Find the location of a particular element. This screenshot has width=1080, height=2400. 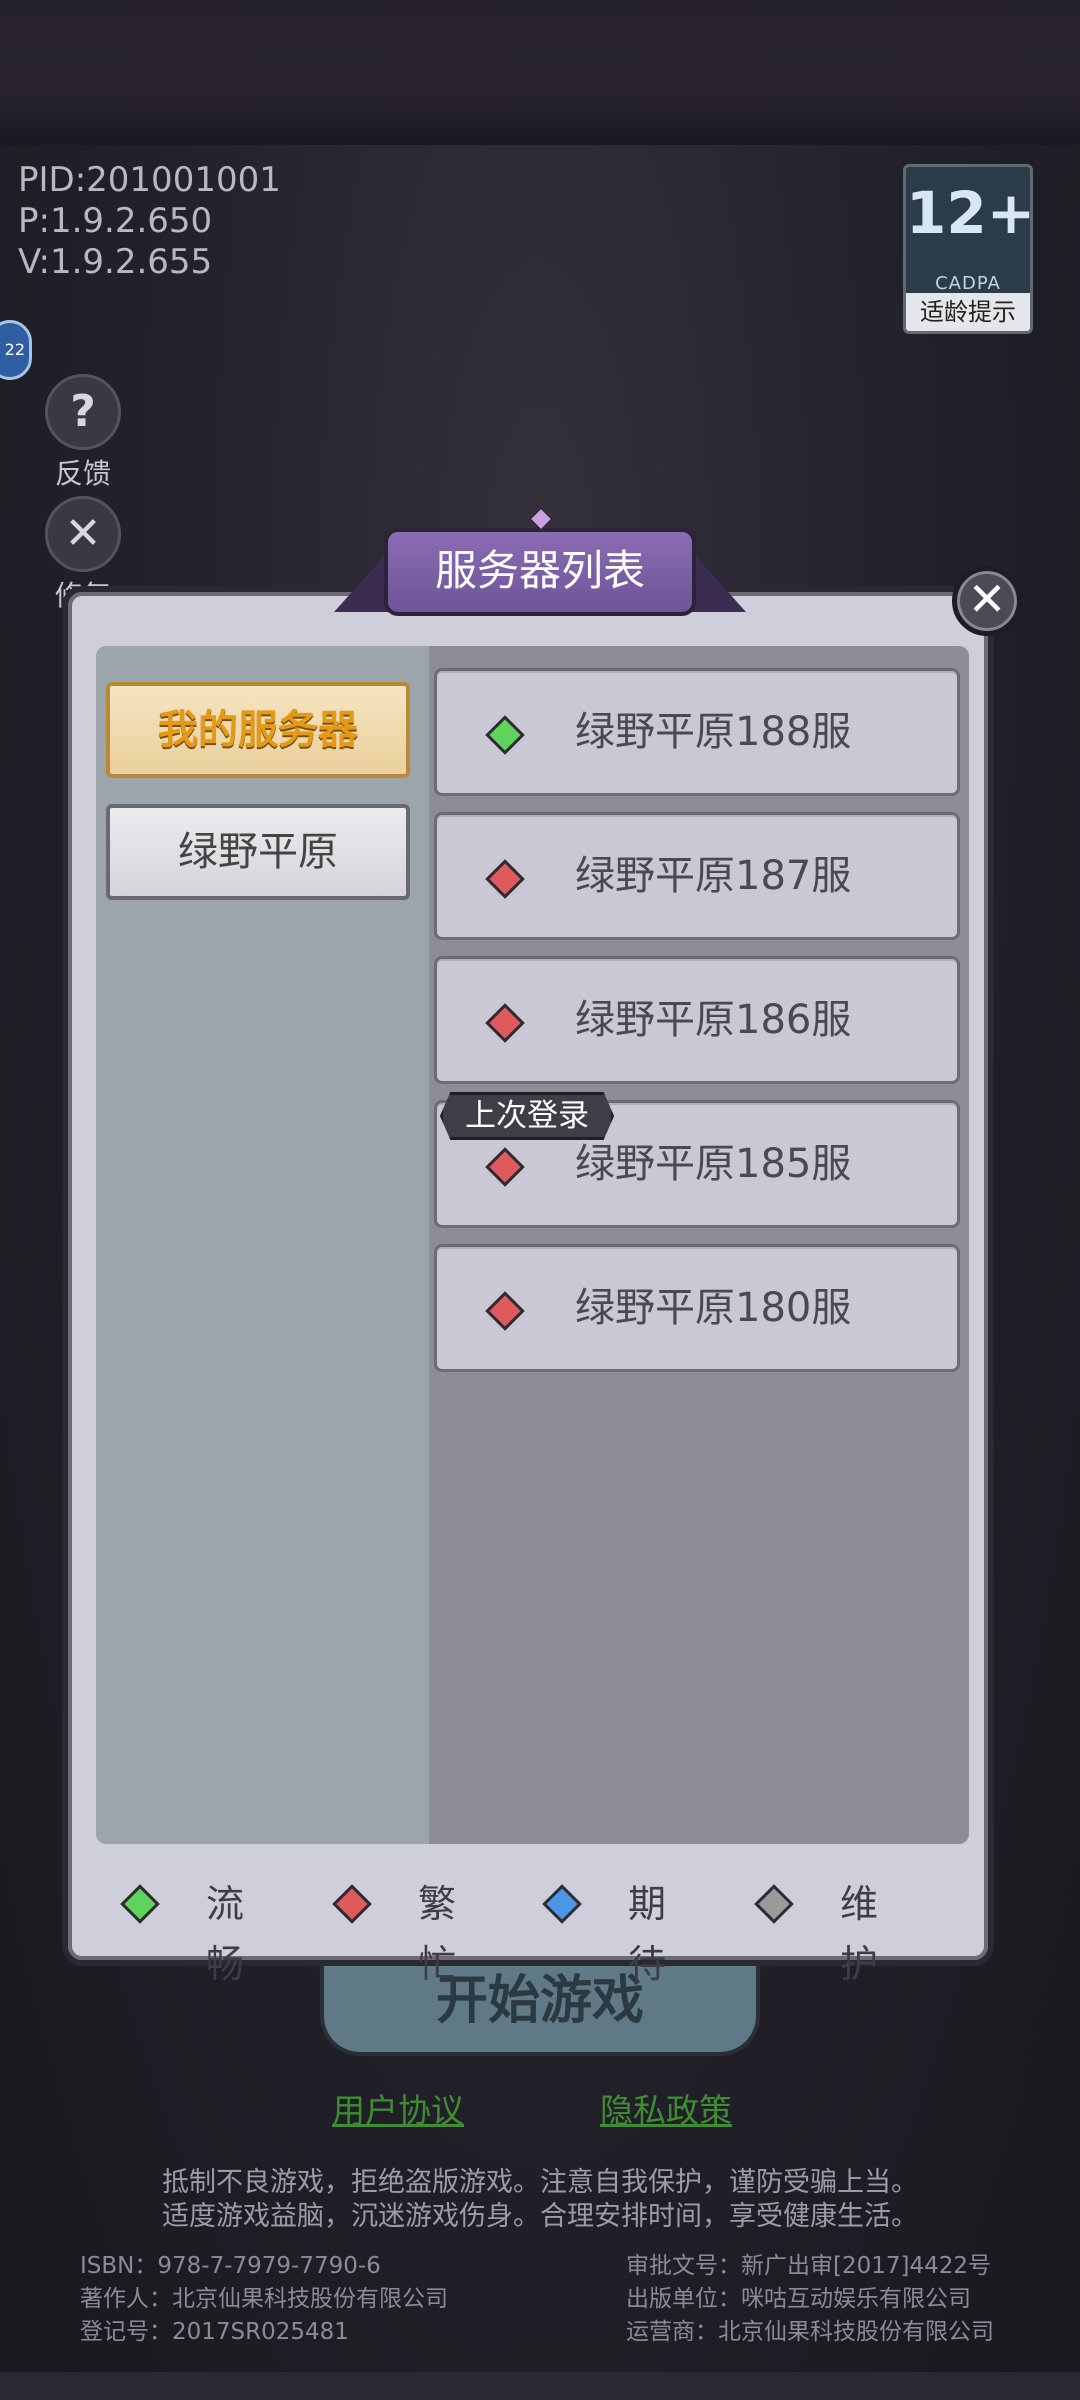

feedback-button: ? 反馈 is located at coordinates (83, 433).